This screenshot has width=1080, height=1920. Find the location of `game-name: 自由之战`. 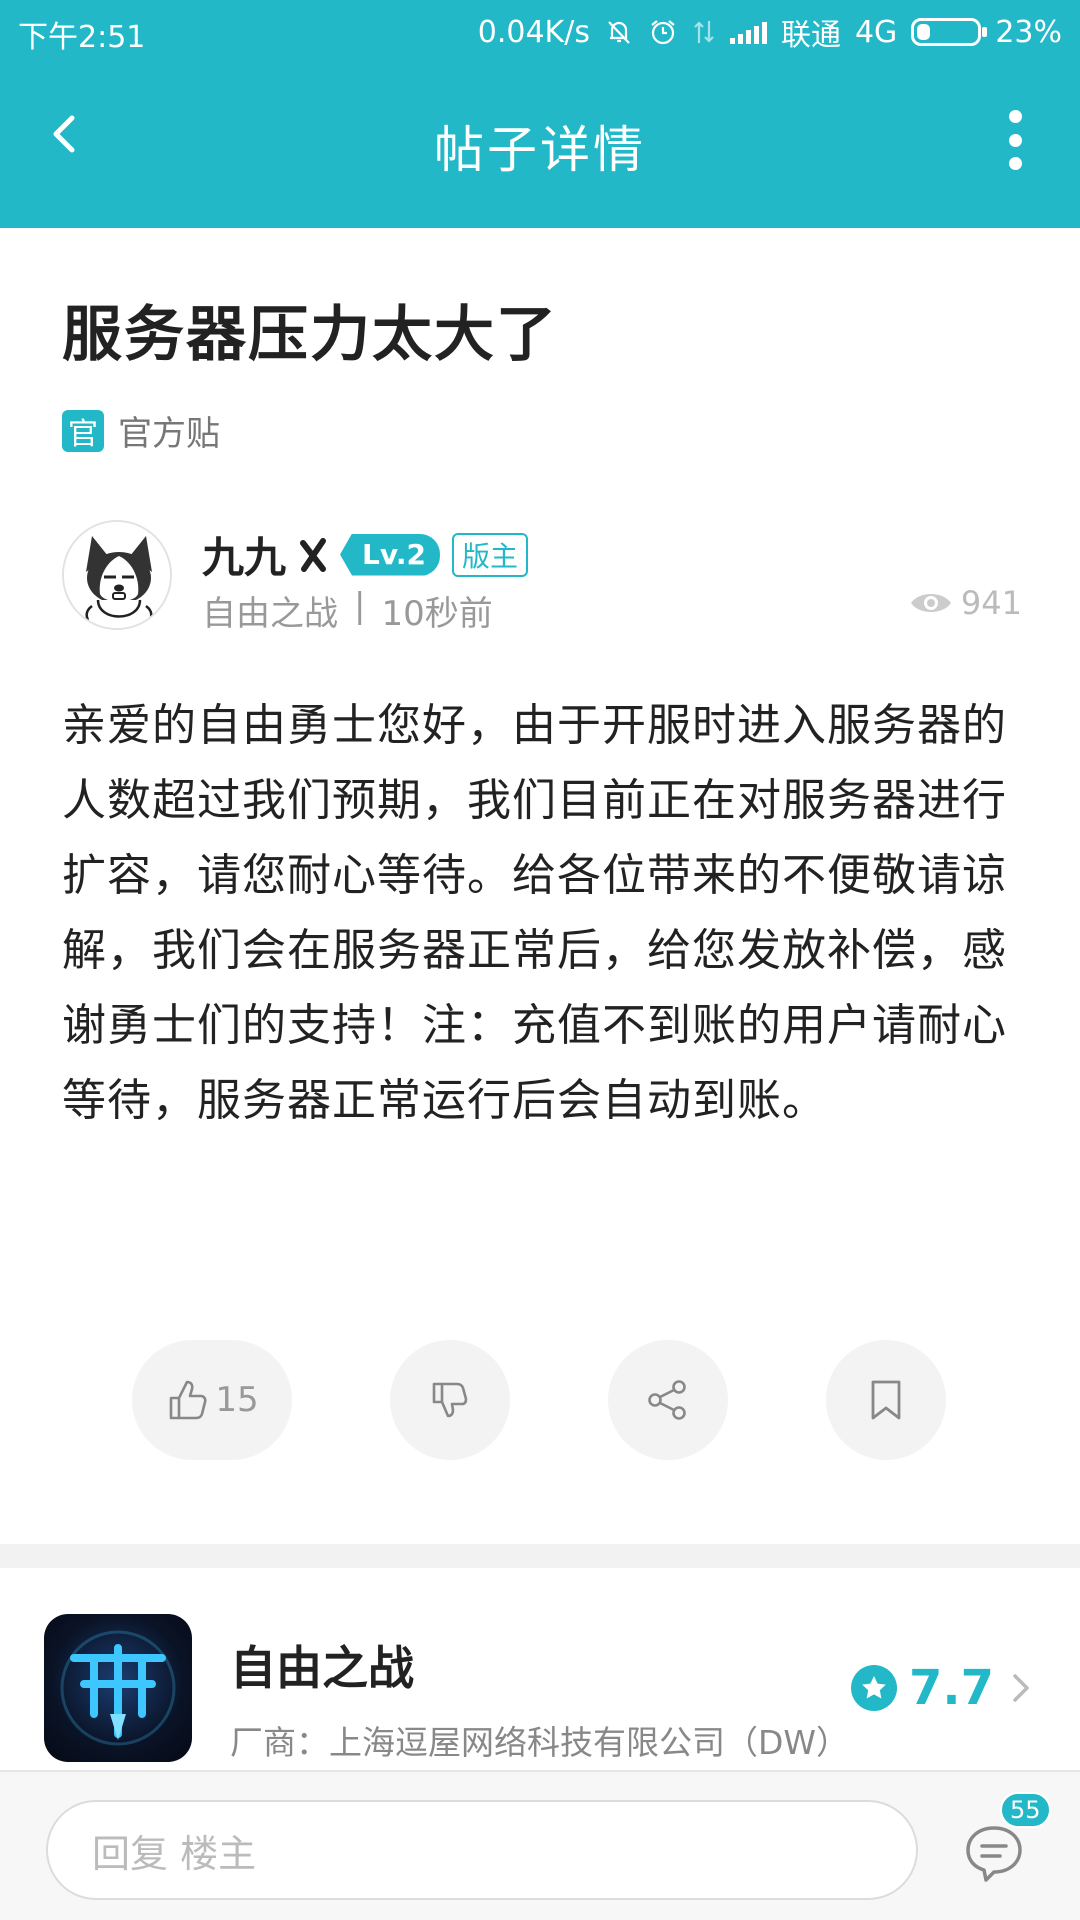

game-name: 自由之战 is located at coordinates (322, 1668).